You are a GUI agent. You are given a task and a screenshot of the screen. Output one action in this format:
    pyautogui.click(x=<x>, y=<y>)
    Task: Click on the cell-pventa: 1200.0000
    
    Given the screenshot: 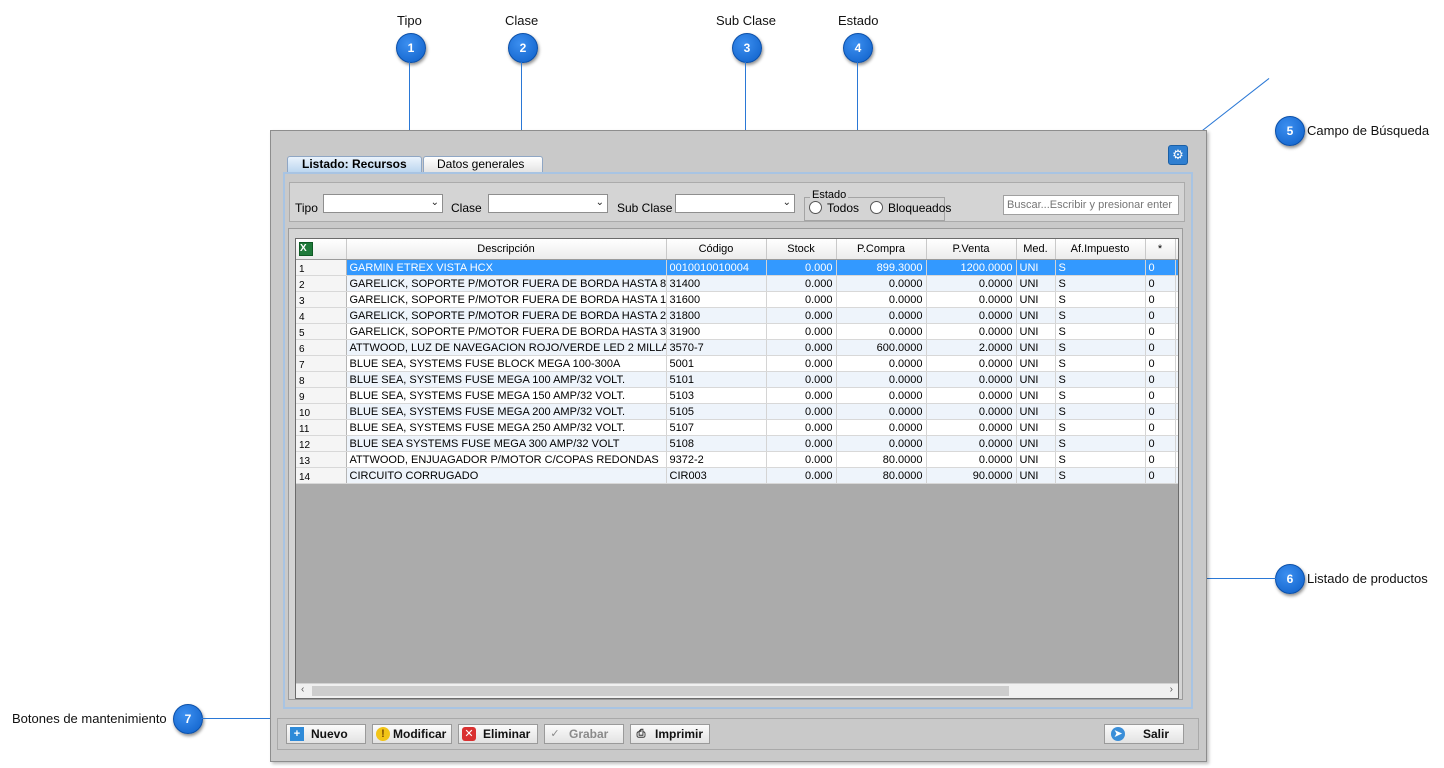 What is the action you would take?
    pyautogui.click(x=971, y=267)
    